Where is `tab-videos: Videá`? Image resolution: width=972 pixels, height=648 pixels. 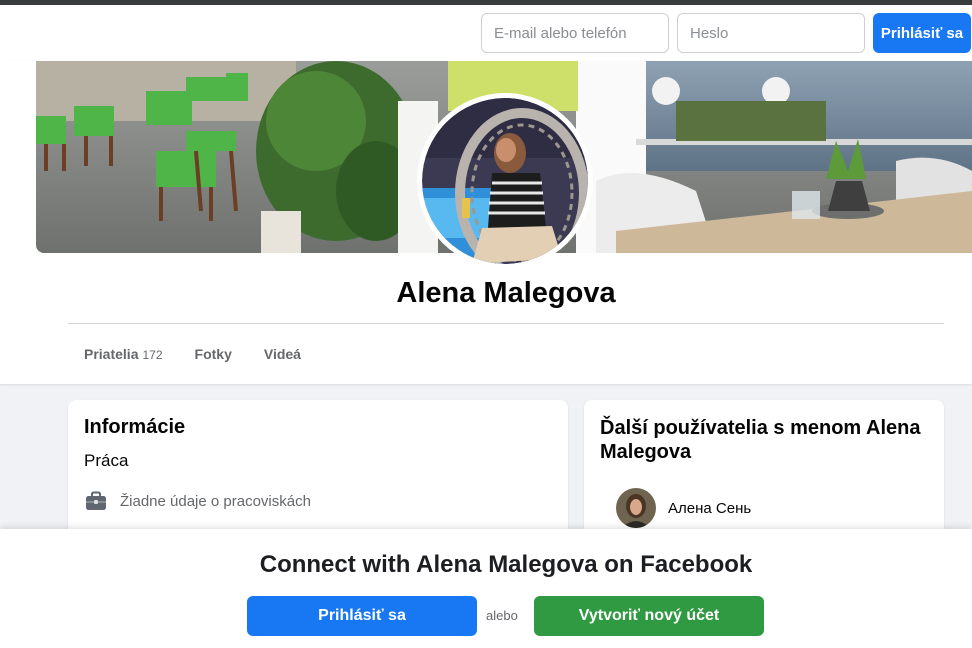
tab-videos: Videá is located at coordinates (282, 354).